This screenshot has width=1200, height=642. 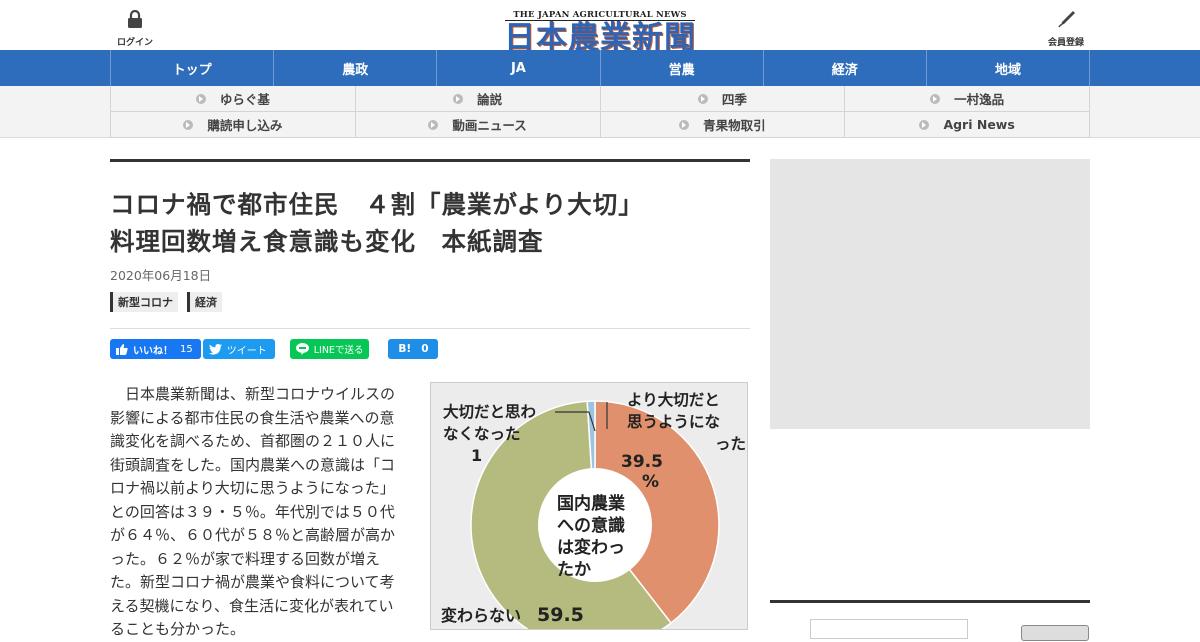 I want to click on label-more-line1: より大切だと, so click(x=673, y=399).